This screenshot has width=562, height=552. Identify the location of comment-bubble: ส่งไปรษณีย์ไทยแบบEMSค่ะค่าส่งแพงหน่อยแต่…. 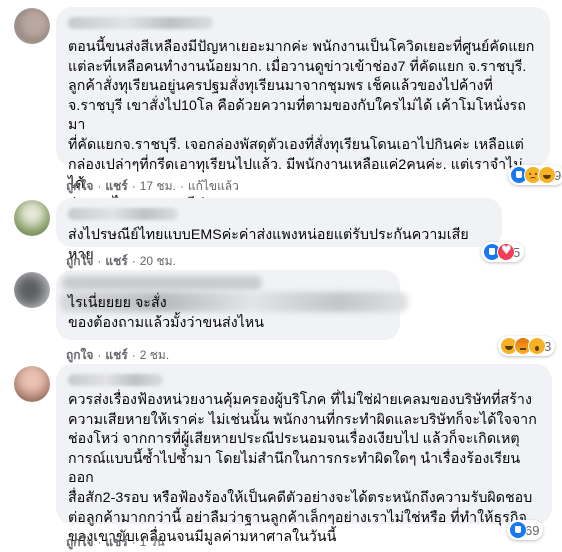
(279, 230).